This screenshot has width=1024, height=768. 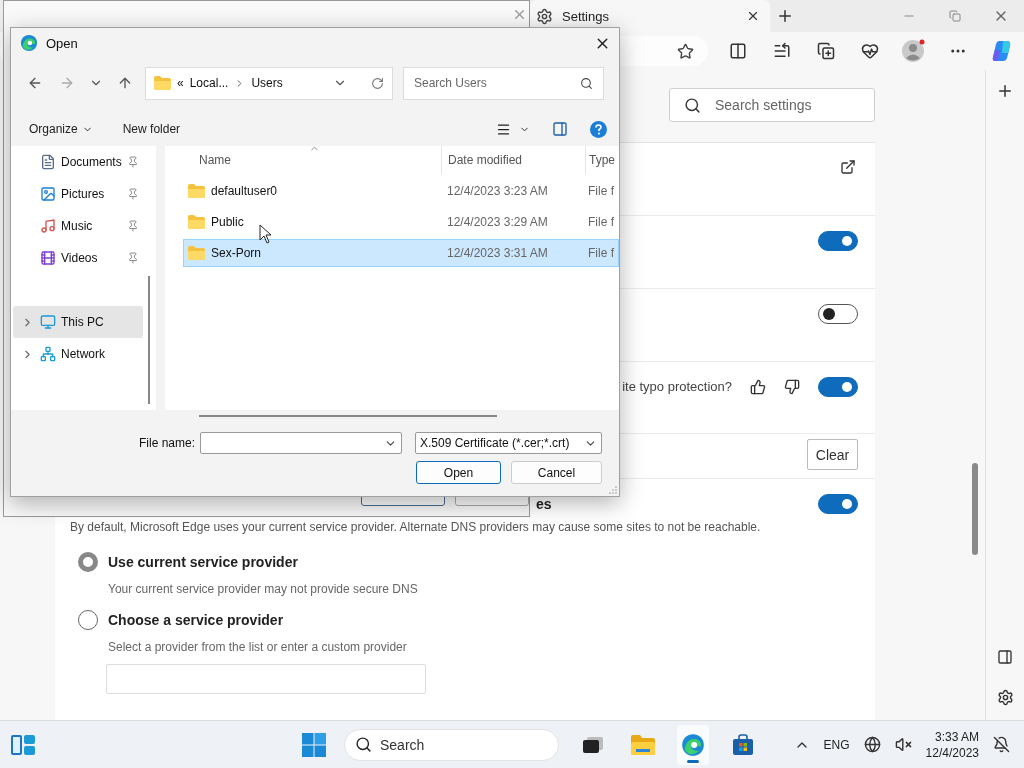 What do you see at coordinates (601, 160) in the screenshot?
I see `column-header: Type` at bounding box center [601, 160].